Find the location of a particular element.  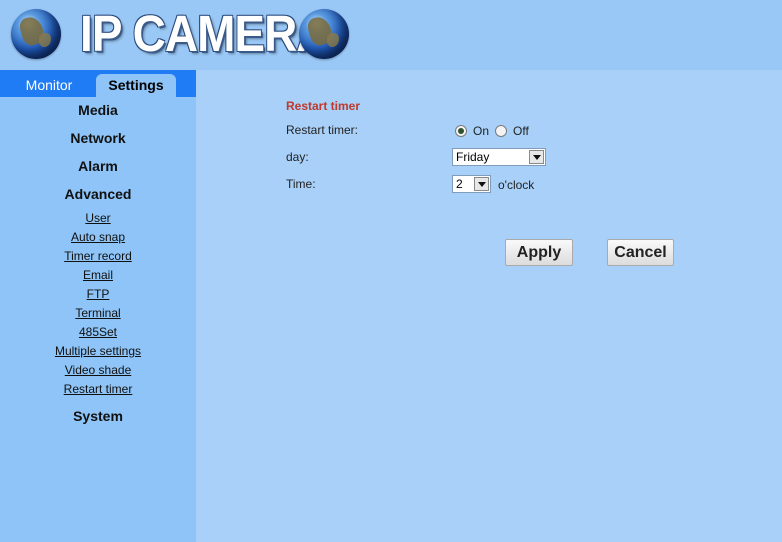

radio-off-label: Off is located at coordinates (521, 131).